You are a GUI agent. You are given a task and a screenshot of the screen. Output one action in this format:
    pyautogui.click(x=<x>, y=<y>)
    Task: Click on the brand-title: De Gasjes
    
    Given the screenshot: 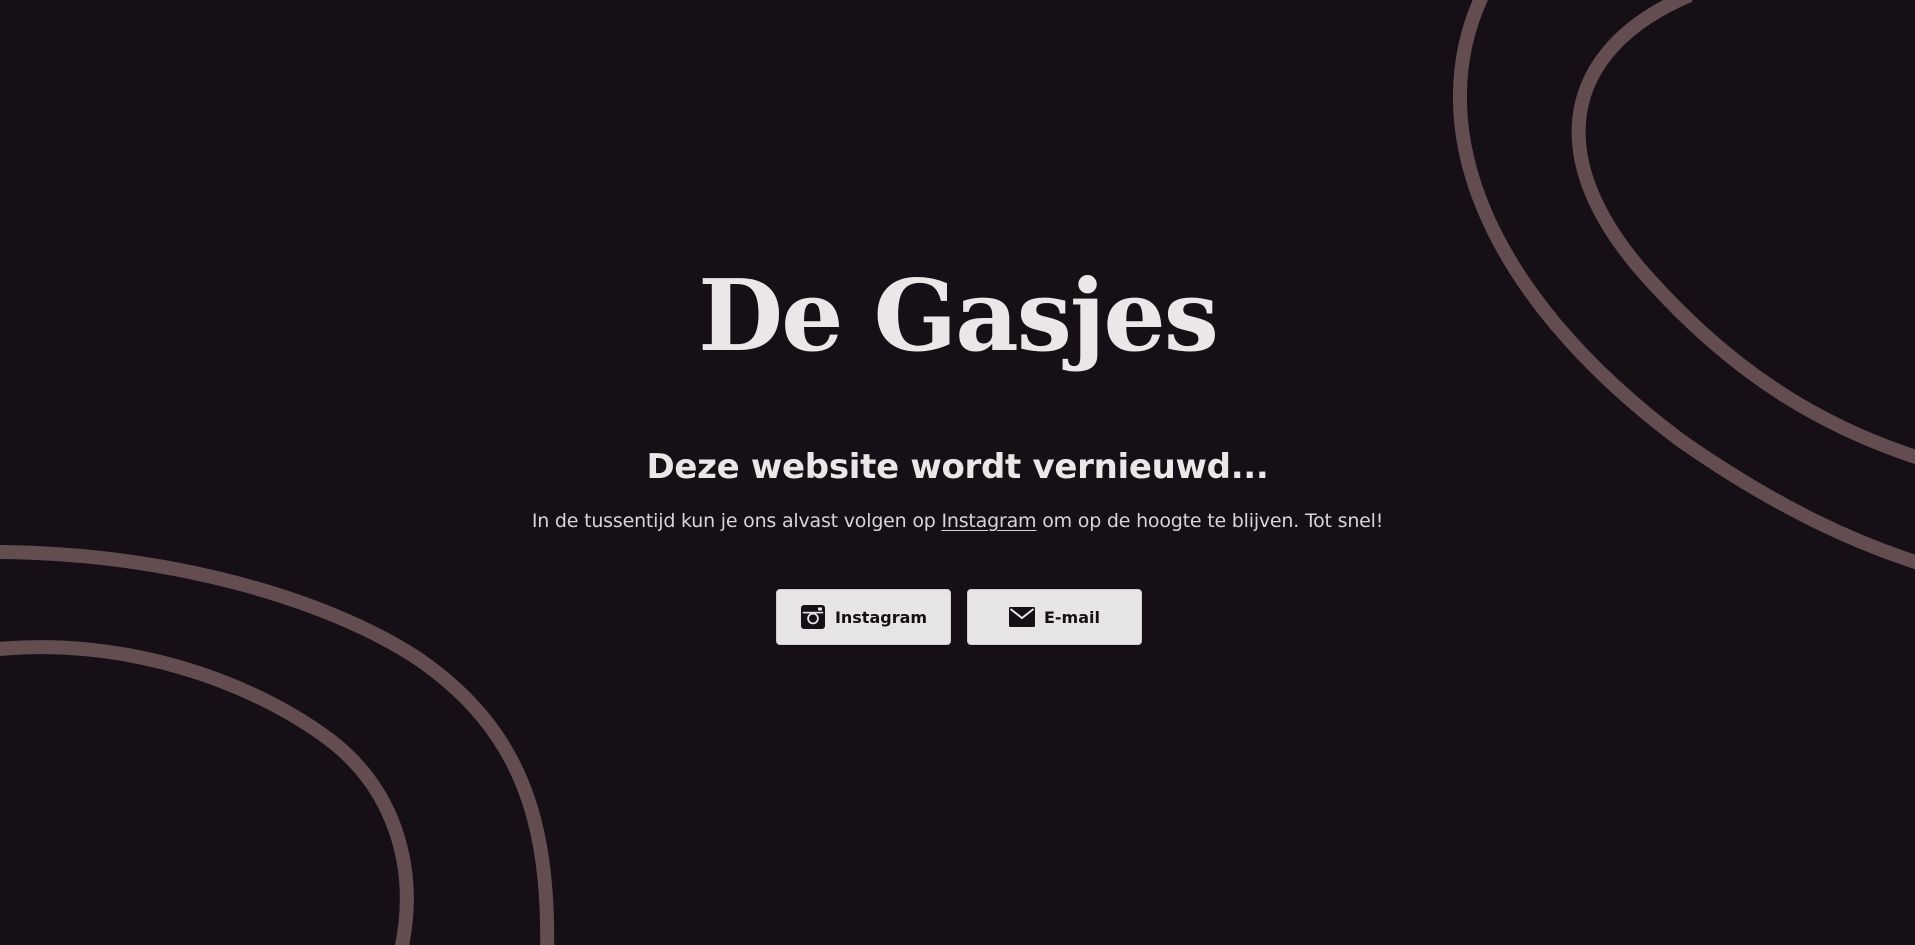 What is the action you would take?
    pyautogui.click(x=958, y=316)
    